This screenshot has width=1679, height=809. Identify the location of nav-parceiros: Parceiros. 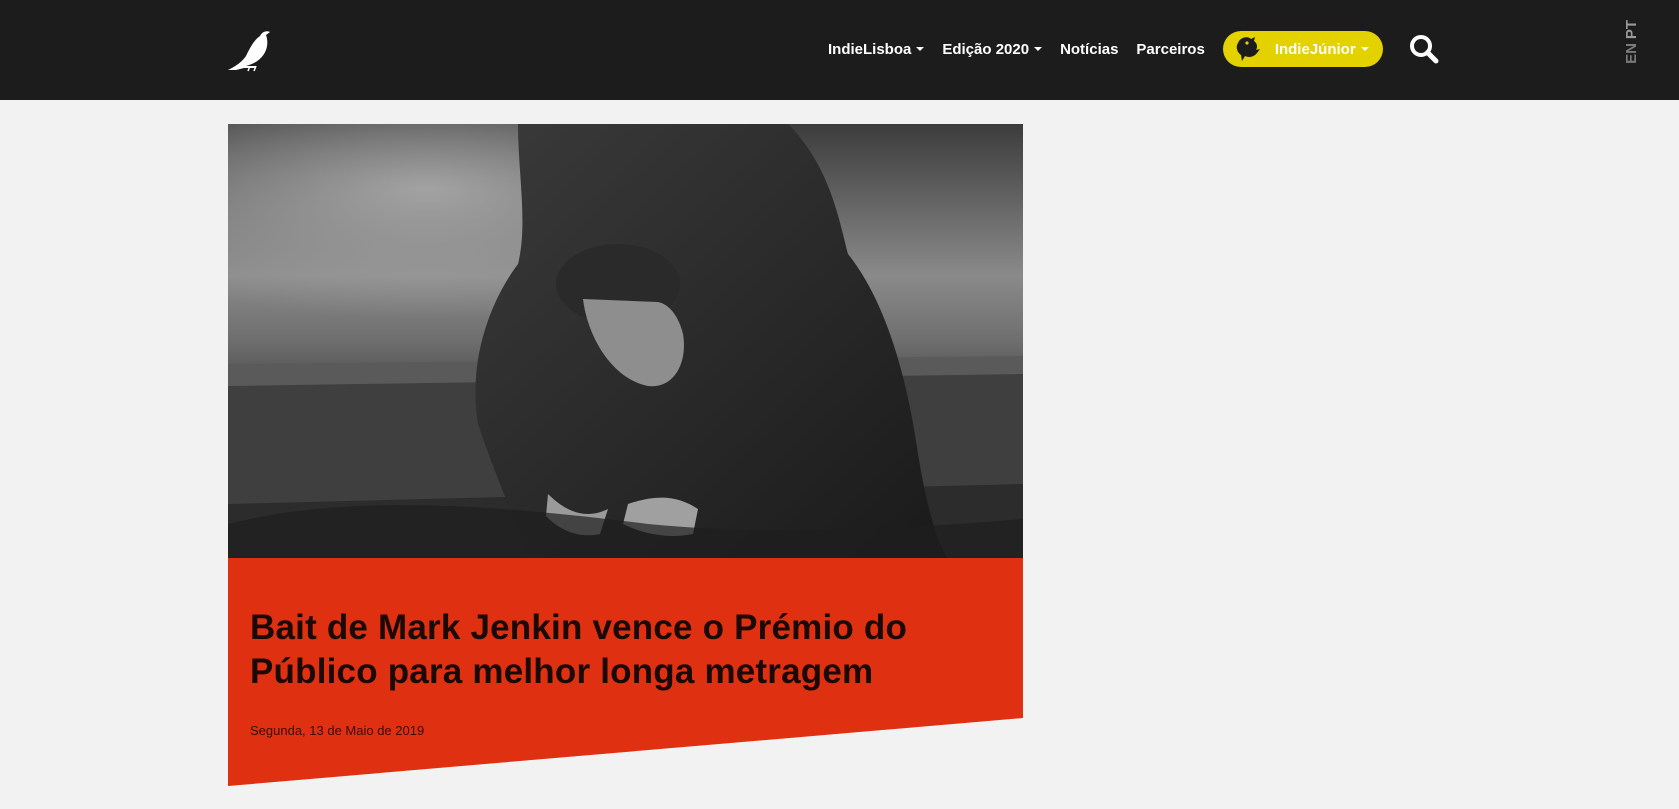
(1170, 49).